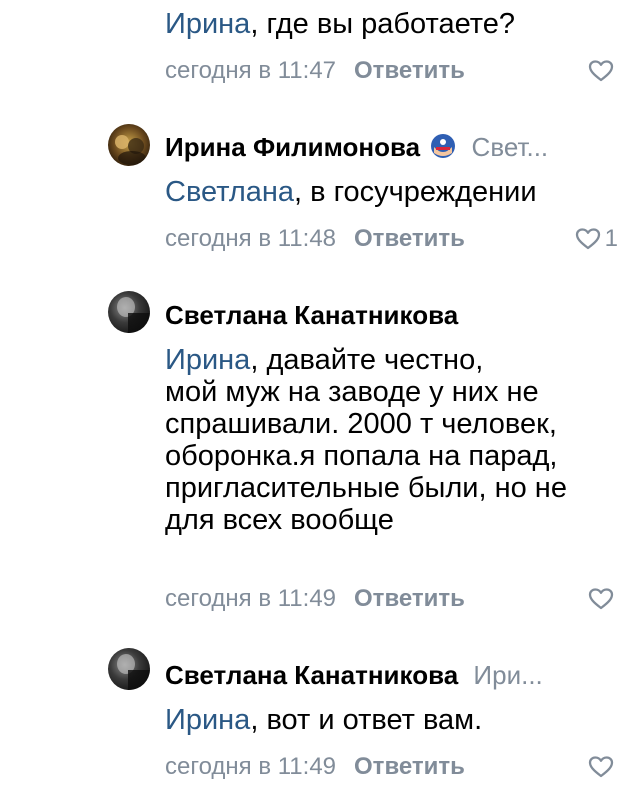 The width and height of the screenshot is (640, 808). Describe the element at coordinates (251, 238) in the screenshot. I see `comment-timestamp: сегодня в 11:48` at that location.